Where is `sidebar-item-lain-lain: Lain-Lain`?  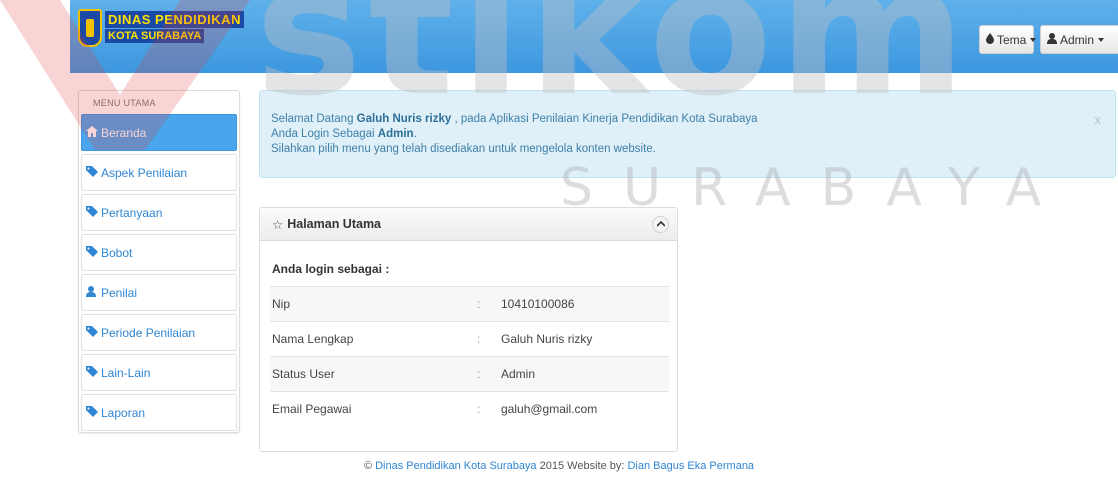 sidebar-item-lain-lain: Lain-Lain is located at coordinates (159, 372).